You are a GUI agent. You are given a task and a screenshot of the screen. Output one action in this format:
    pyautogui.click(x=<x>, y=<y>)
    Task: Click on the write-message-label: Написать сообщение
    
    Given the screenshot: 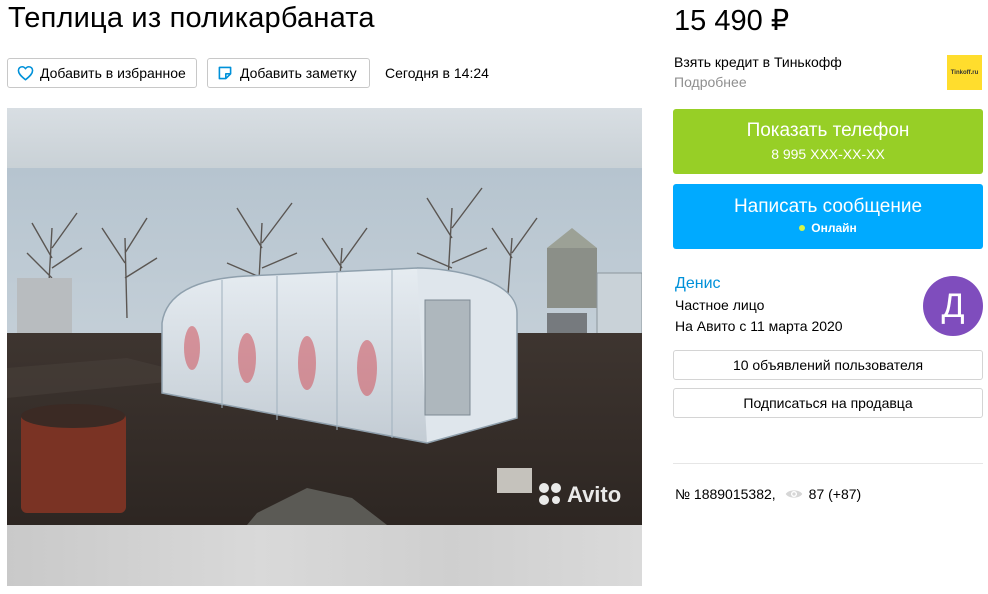 What is the action you would take?
    pyautogui.click(x=828, y=206)
    